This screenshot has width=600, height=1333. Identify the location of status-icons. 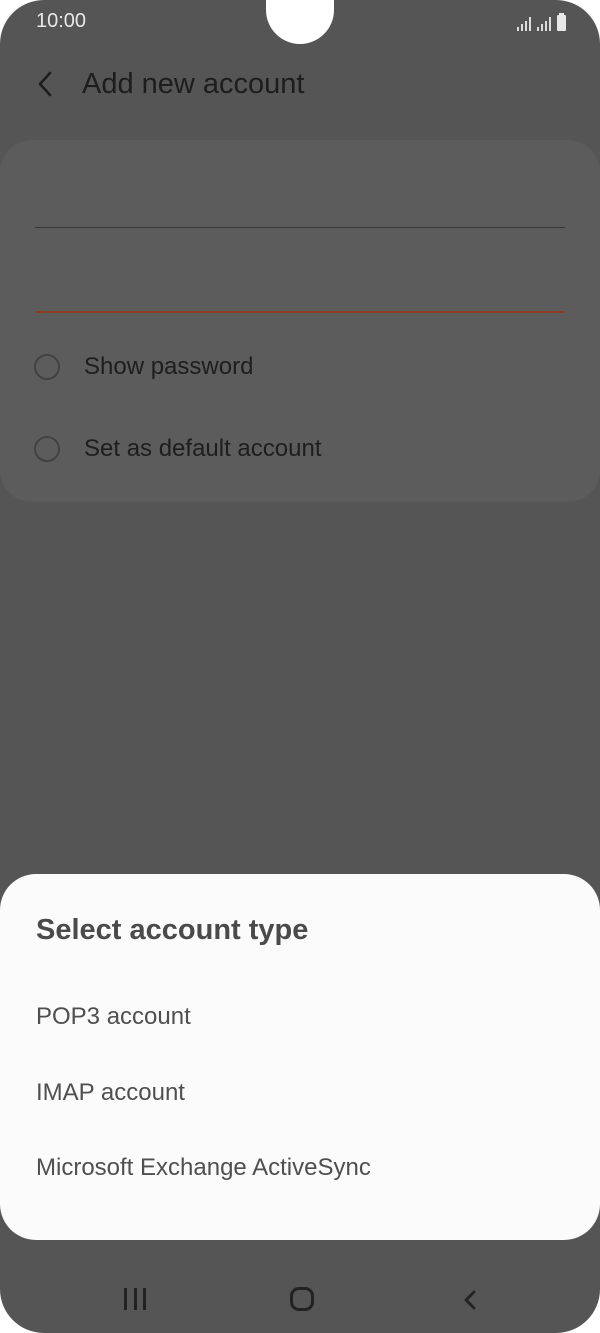
(541, 21).